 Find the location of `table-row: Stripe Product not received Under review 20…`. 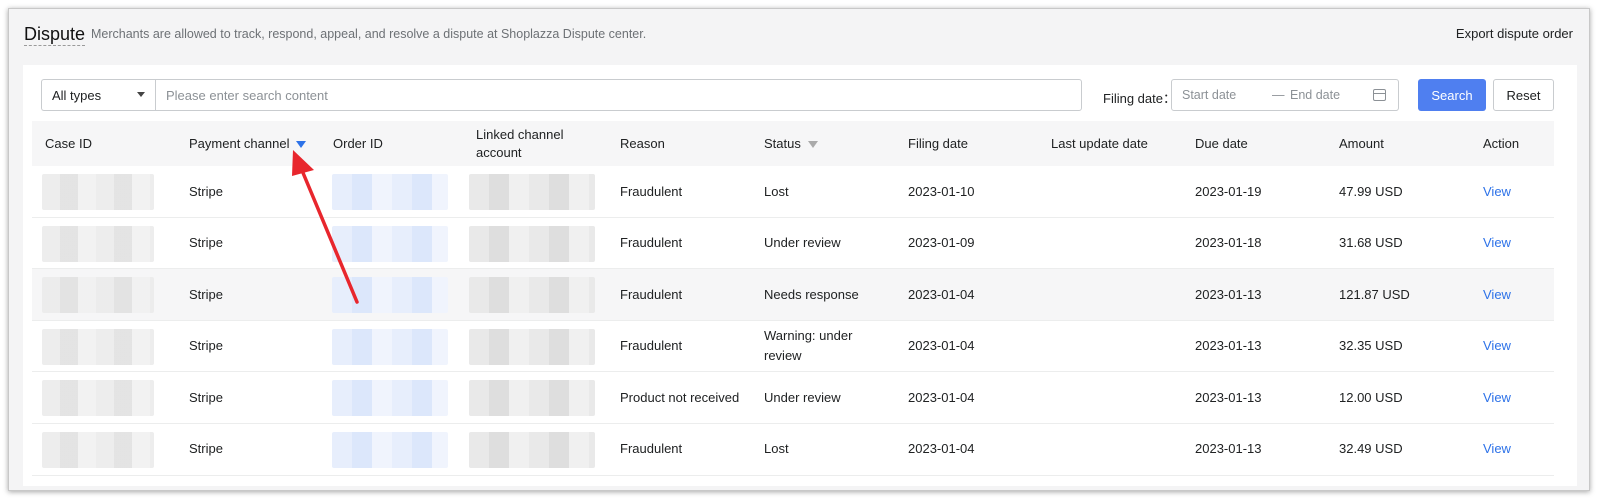

table-row: Stripe Product not received Under review 20… is located at coordinates (793, 398).